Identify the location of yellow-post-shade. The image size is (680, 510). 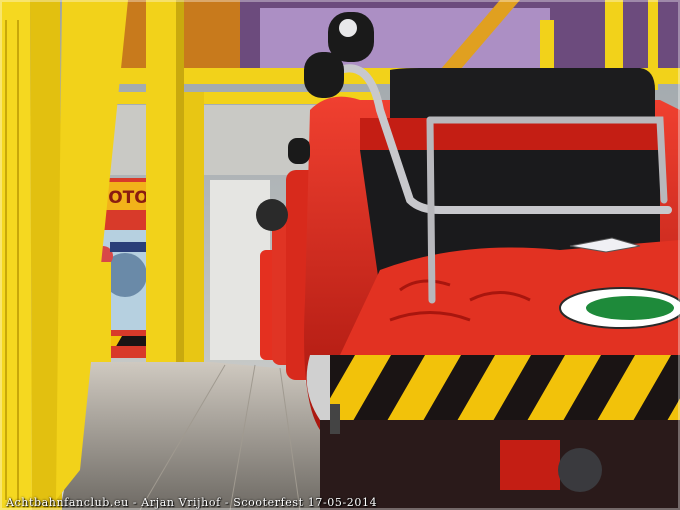
(180, 201).